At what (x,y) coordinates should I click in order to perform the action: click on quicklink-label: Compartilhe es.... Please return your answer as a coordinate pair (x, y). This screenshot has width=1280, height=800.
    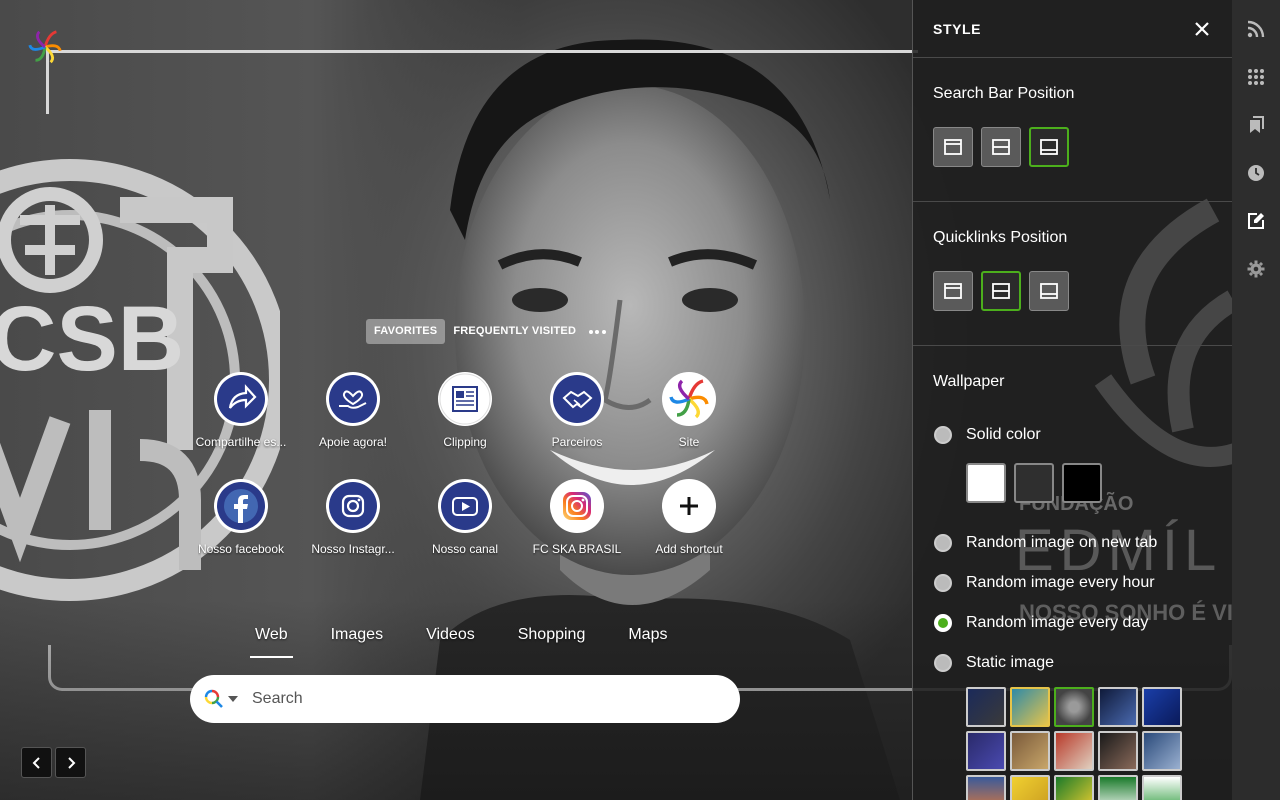
    Looking at the image, I should click on (241, 442).